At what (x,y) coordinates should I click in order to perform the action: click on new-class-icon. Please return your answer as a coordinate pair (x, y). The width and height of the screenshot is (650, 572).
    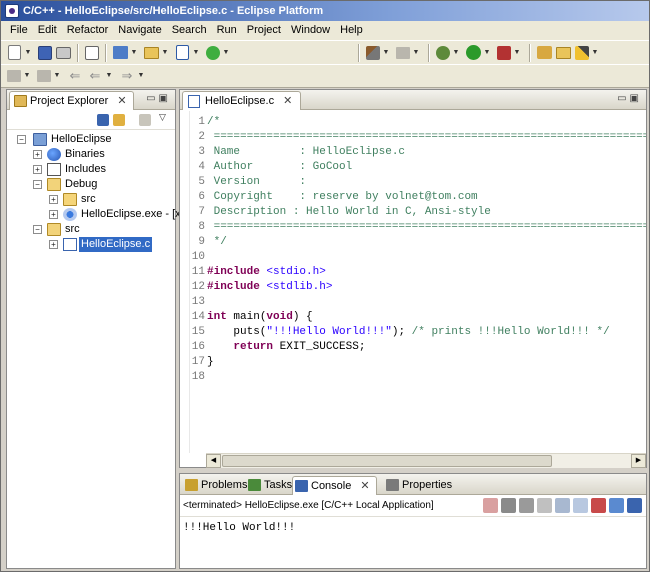
    Looking at the image, I should click on (213, 52).